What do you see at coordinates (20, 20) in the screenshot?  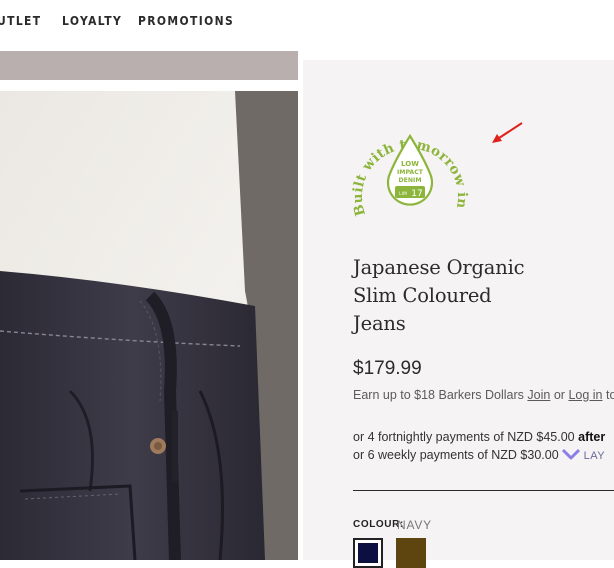 I see `nav-item-outlet: UTLET` at bounding box center [20, 20].